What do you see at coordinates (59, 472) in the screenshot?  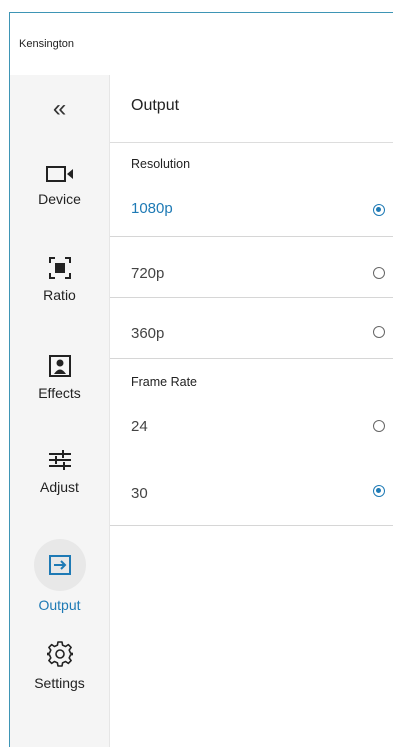 I see `sidebar-item-adjust: Adjust` at bounding box center [59, 472].